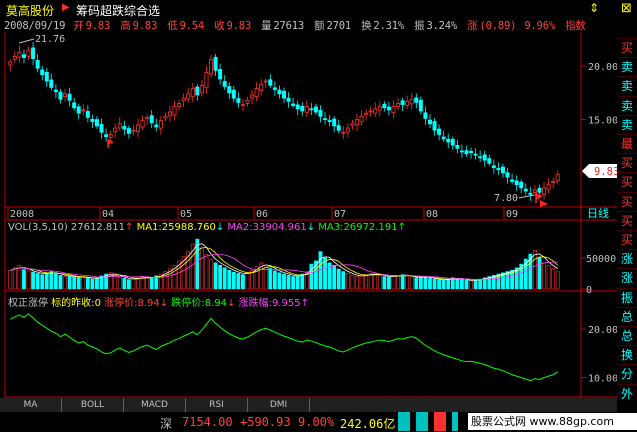  What do you see at coordinates (31, 405) in the screenshot?
I see `tab-ma: MA` at bounding box center [31, 405].